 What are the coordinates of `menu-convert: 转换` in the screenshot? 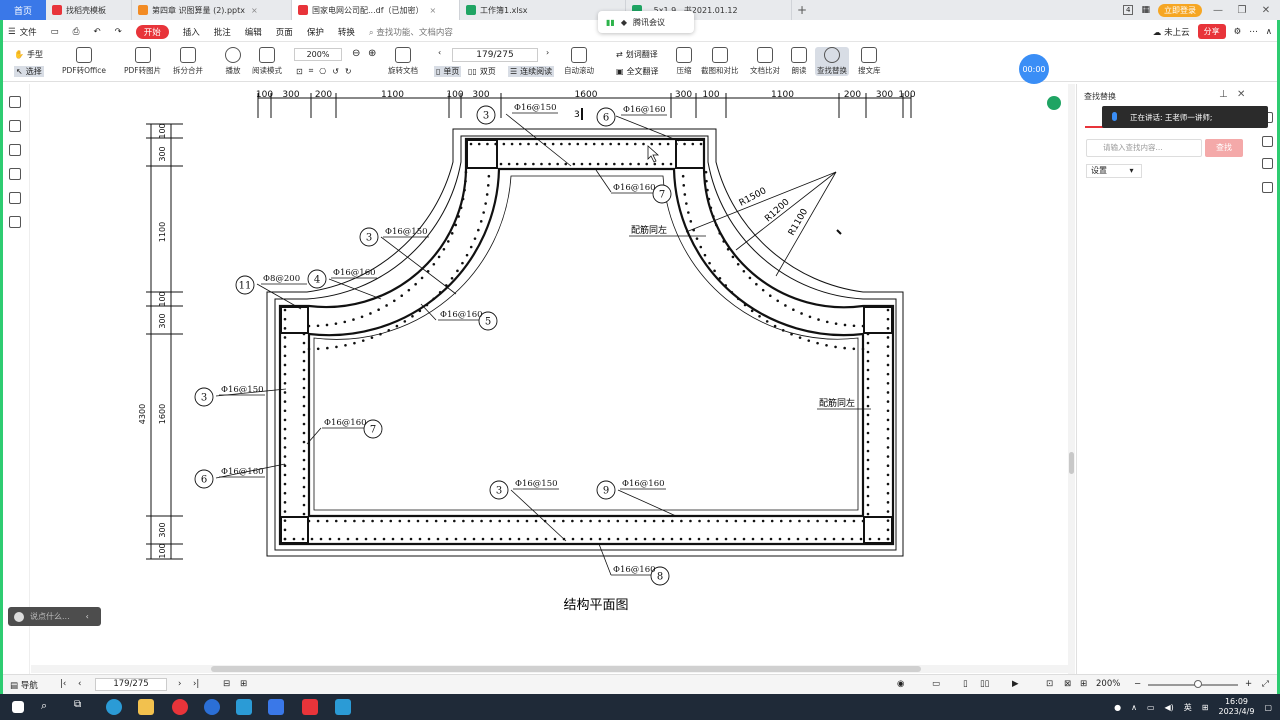 It's located at (346, 32).